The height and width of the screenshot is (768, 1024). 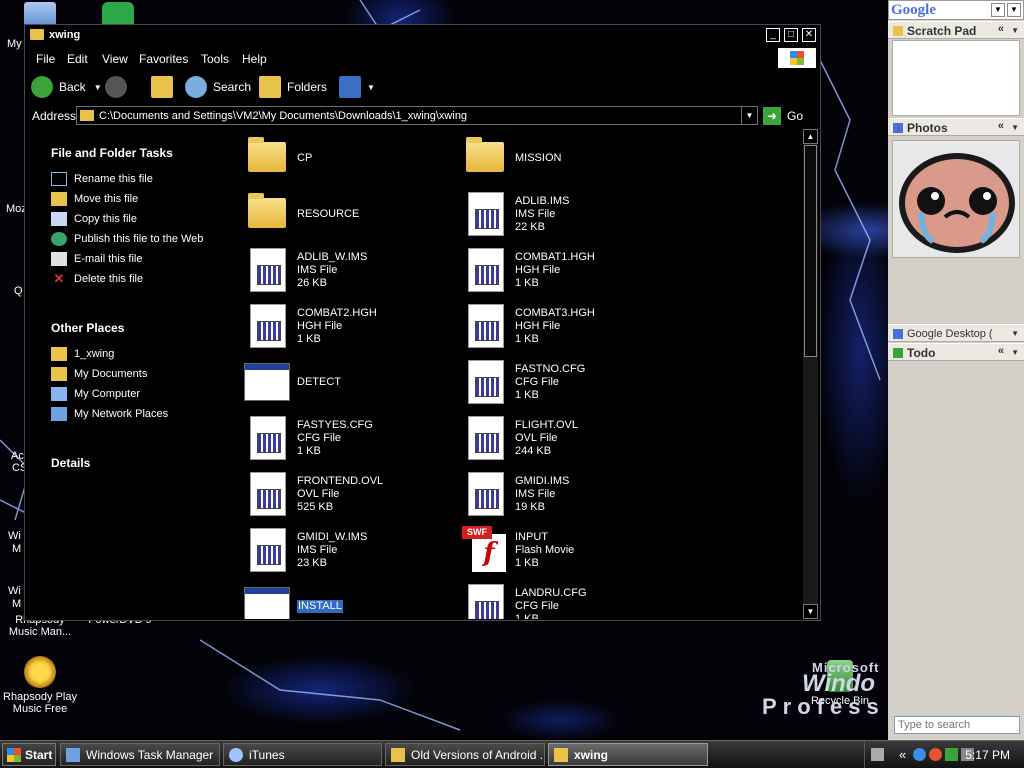 What do you see at coordinates (98, 87) in the screenshot?
I see `chevron-down-icon: ▼` at bounding box center [98, 87].